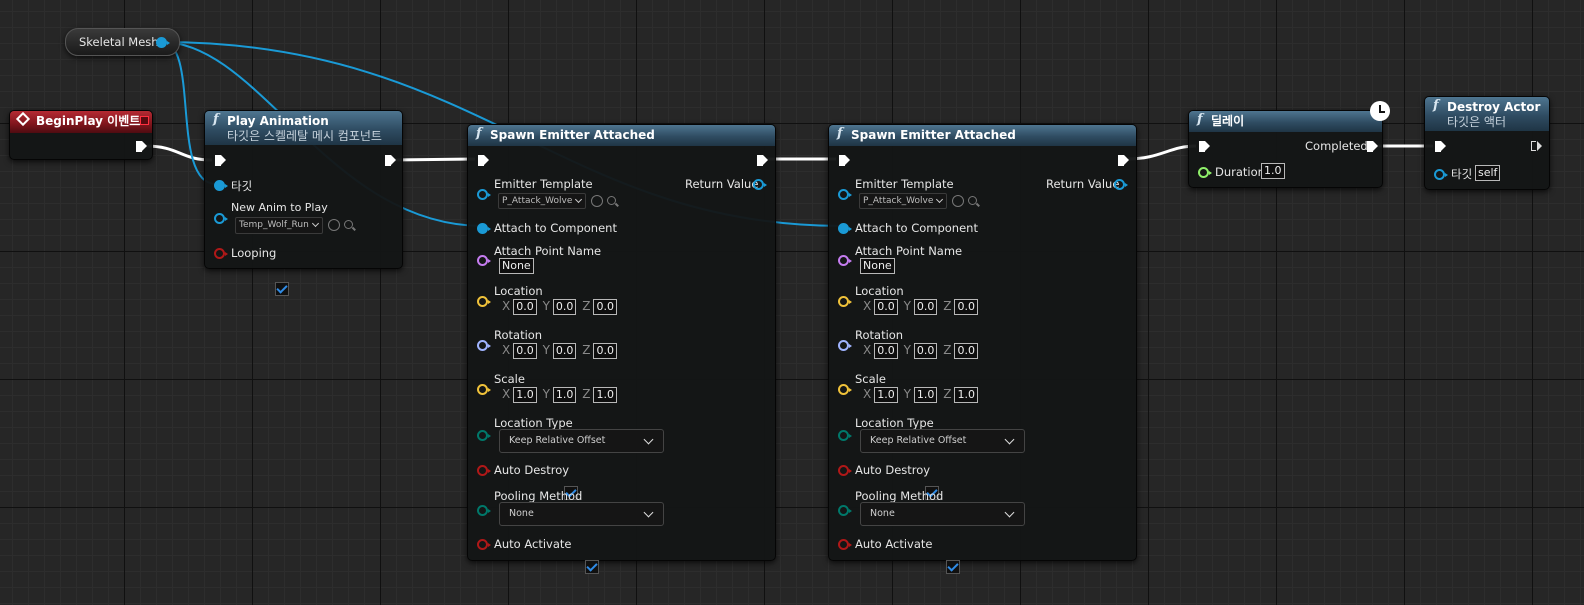 This screenshot has height=605, width=1584. What do you see at coordinates (278, 121) in the screenshot?
I see `play-animation-title: Play Animation` at bounding box center [278, 121].